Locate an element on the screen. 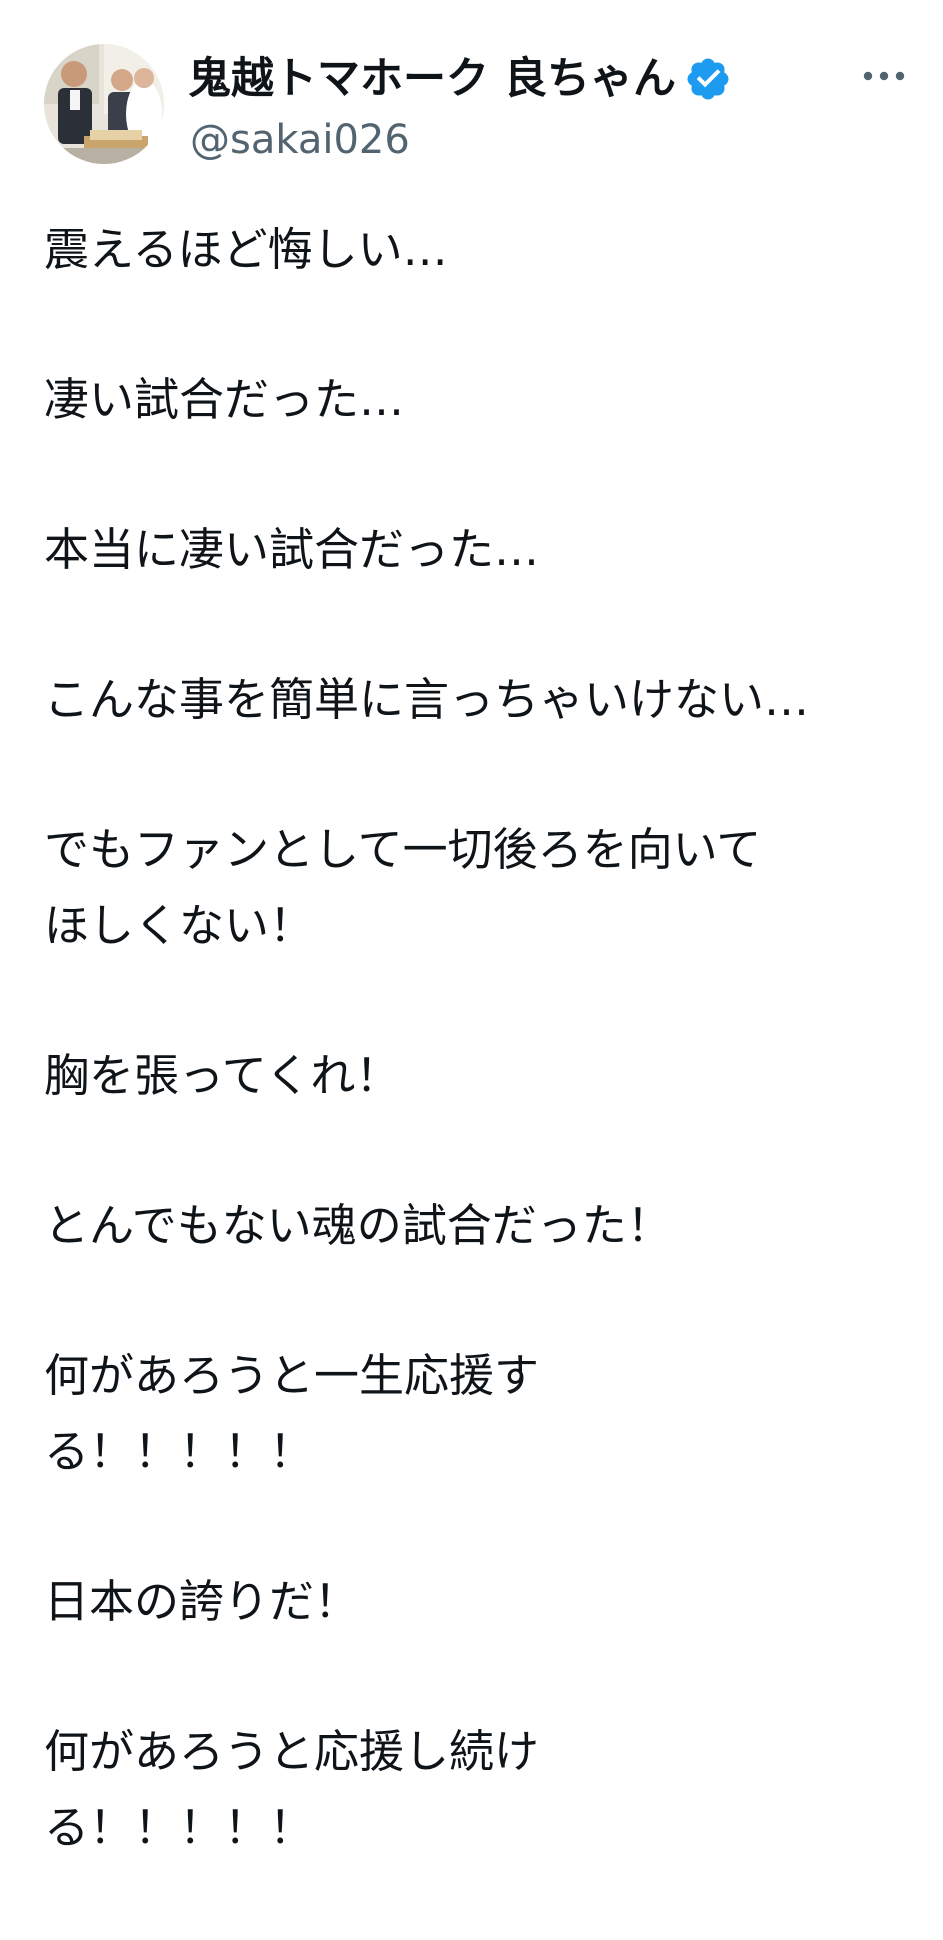 This screenshot has width=943, height=1940. more-horizontal-icon is located at coordinates (884, 76).